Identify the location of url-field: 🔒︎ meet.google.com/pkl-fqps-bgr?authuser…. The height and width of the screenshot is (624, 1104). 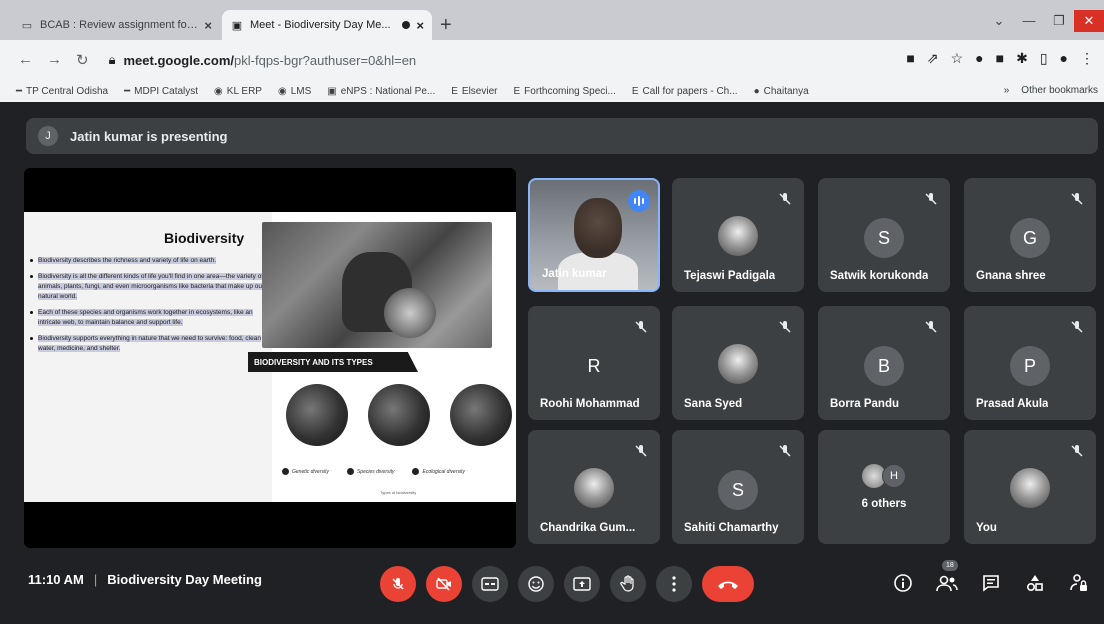
(263, 60).